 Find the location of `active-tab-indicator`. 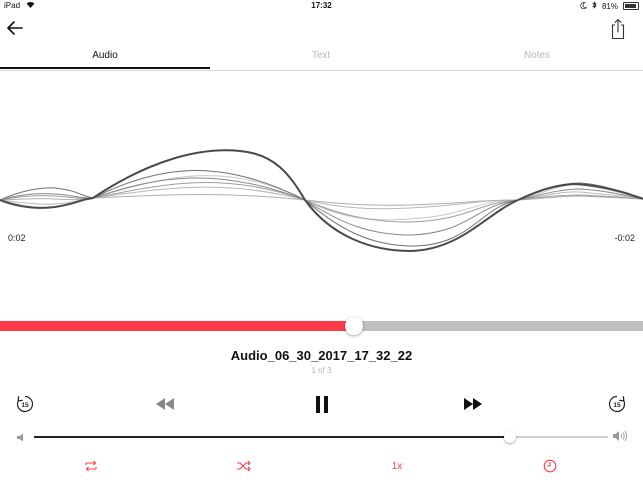

active-tab-indicator is located at coordinates (105, 68).